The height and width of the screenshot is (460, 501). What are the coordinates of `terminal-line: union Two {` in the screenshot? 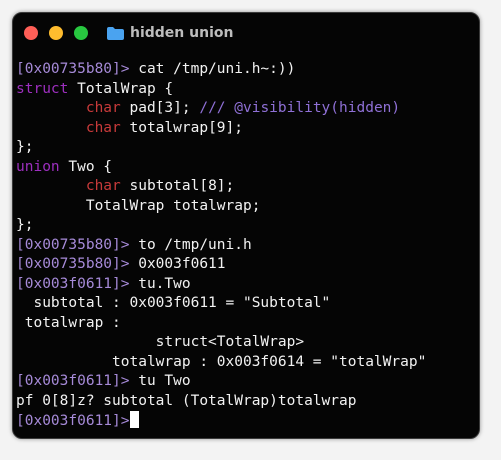 It's located at (247, 168).